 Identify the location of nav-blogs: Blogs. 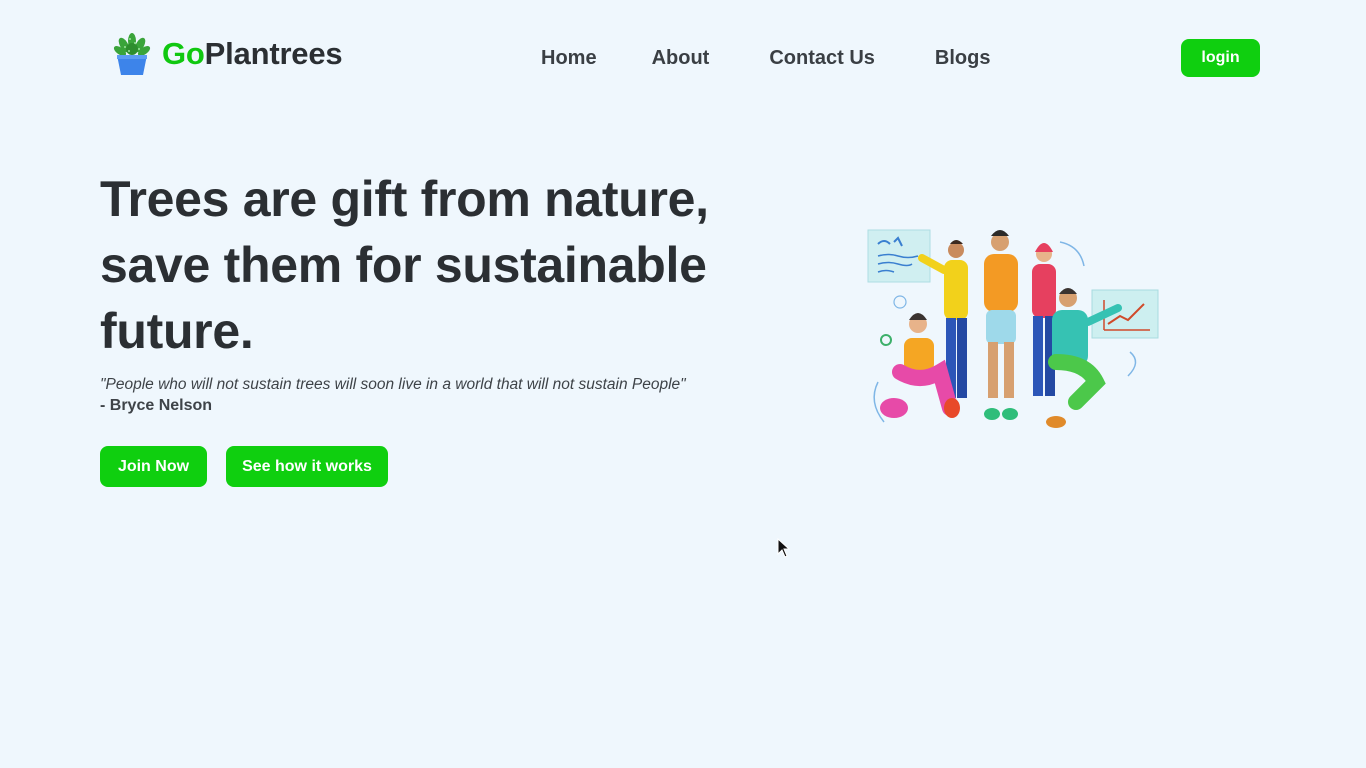
(963, 58).